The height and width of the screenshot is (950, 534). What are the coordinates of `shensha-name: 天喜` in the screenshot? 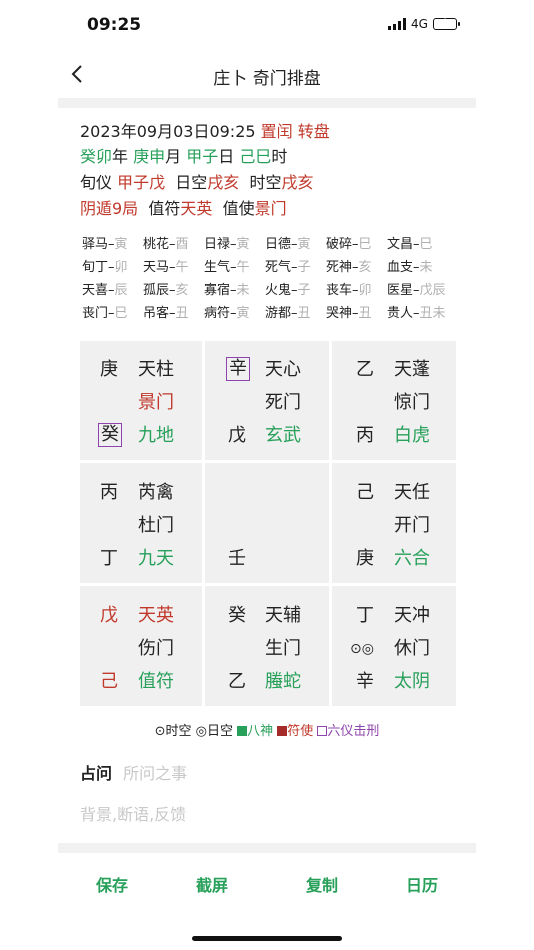 It's located at (95, 290).